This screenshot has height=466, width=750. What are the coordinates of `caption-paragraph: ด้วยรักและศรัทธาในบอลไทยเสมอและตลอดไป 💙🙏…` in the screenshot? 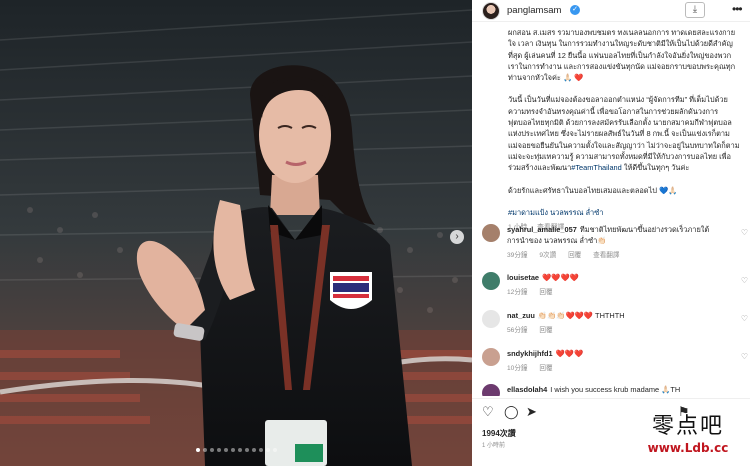 It's located at (593, 190).